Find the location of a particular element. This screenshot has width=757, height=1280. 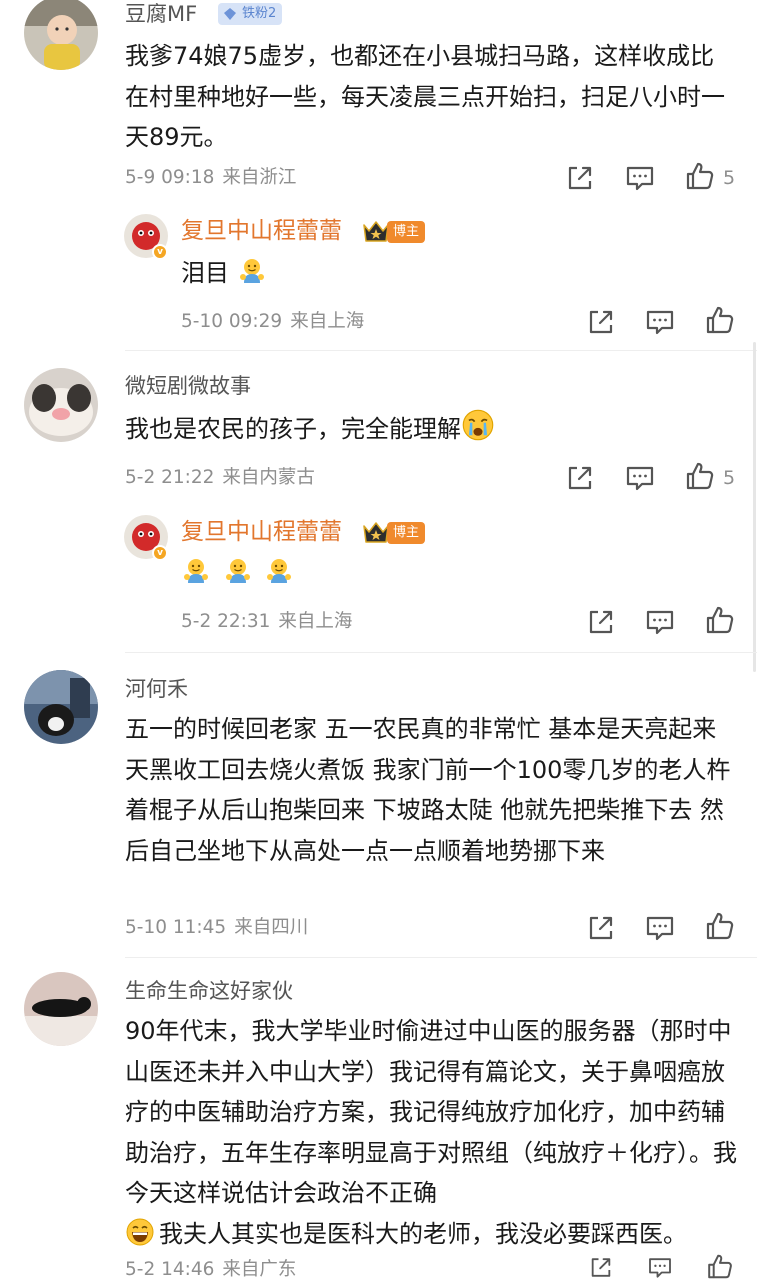

comment-username: 生命生命这好家伙 is located at coordinates (209, 991).